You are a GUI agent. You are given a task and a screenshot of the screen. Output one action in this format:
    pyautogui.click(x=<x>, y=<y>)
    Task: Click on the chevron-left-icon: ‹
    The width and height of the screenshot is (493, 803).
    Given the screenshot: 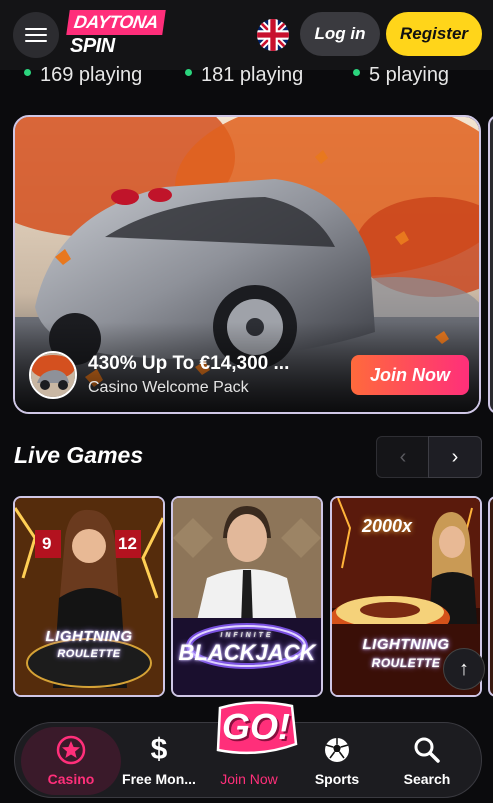 What is the action you would take?
    pyautogui.click(x=403, y=456)
    